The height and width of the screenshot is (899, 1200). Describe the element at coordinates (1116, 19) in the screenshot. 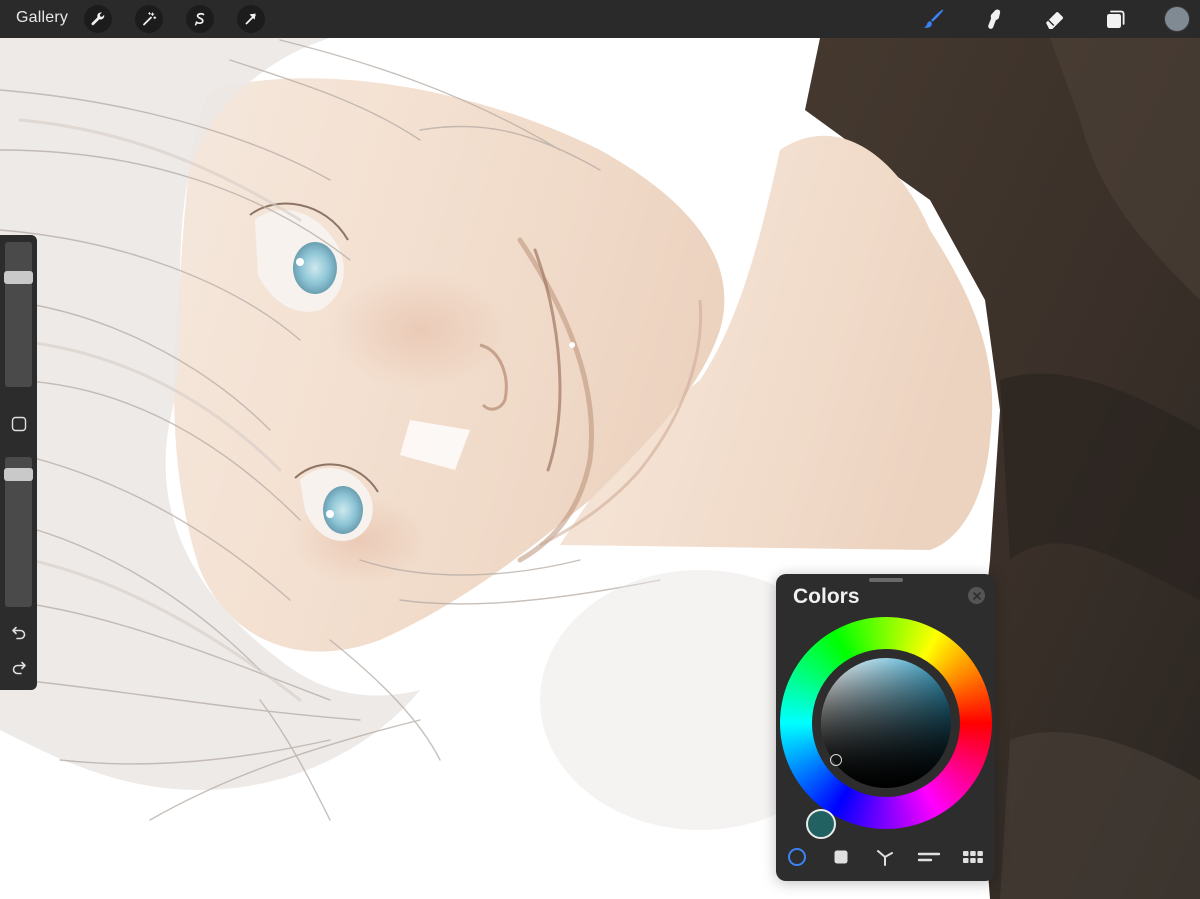

I see `layers-icon` at that location.